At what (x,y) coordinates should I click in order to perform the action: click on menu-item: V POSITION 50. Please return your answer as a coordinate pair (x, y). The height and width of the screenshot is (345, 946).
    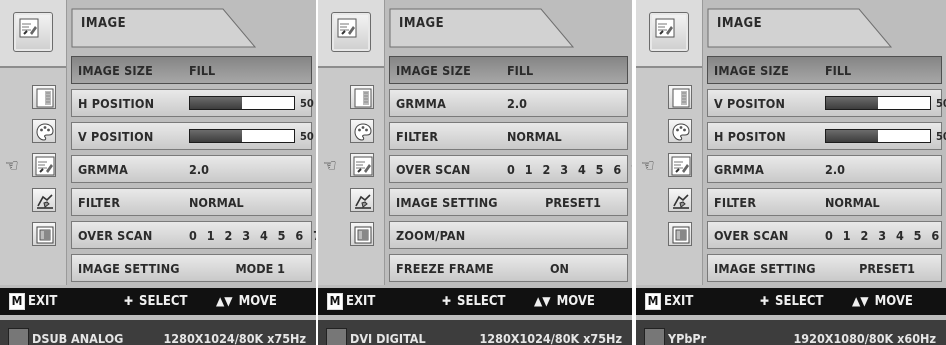
    Looking at the image, I should click on (192, 136).